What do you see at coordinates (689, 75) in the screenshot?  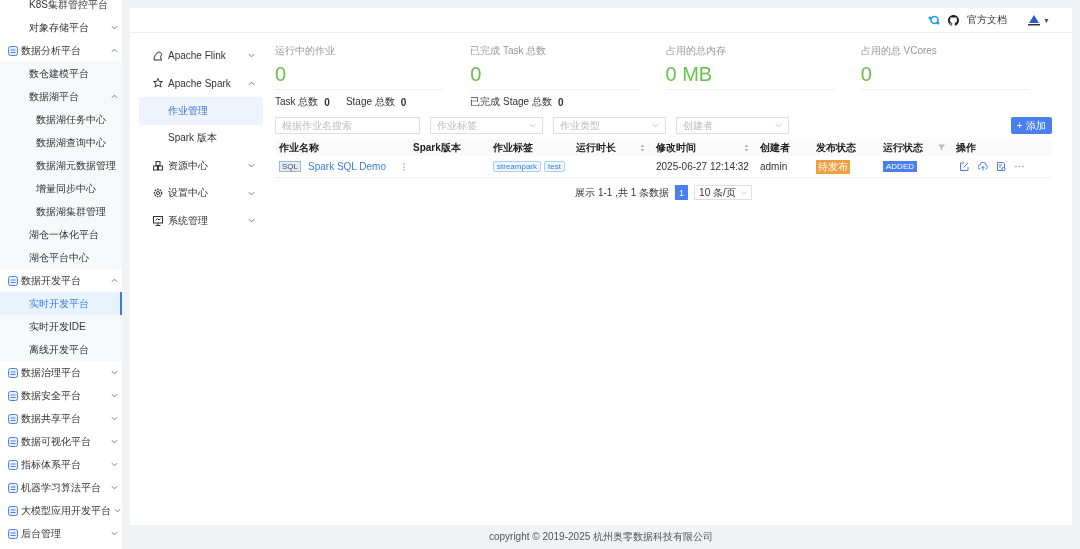 I see `stat-value: 0 MB` at bounding box center [689, 75].